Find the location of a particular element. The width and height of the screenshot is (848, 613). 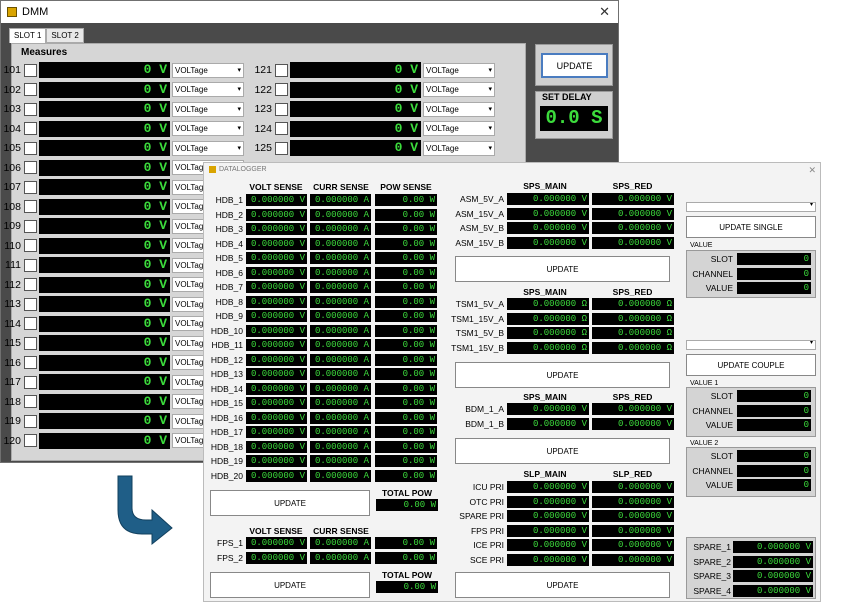

value2-field-value: 0 is located at coordinates (774, 470).